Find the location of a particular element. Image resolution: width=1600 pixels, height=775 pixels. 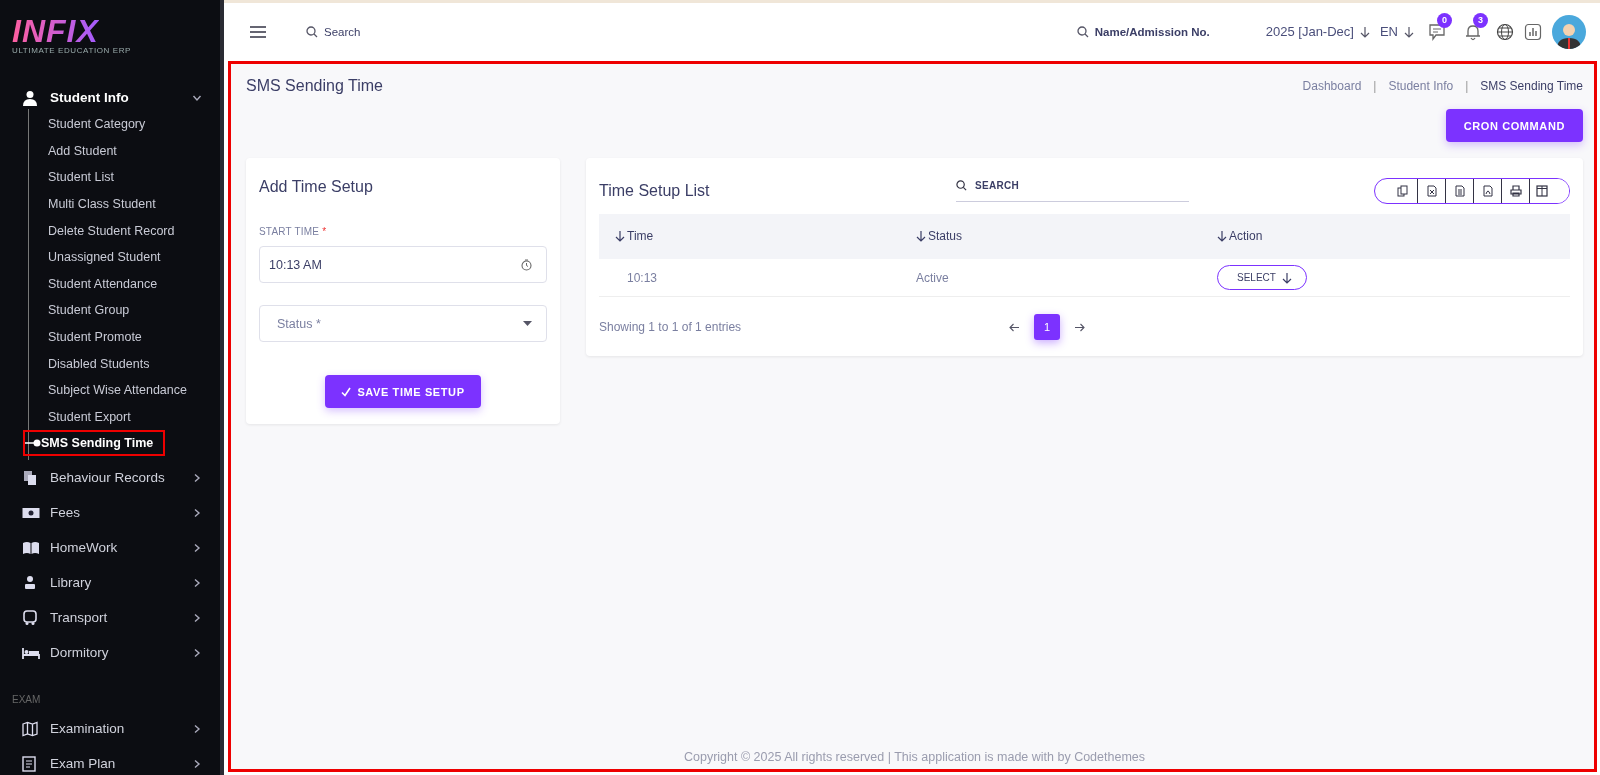

bus-icon is located at coordinates (30, 617).